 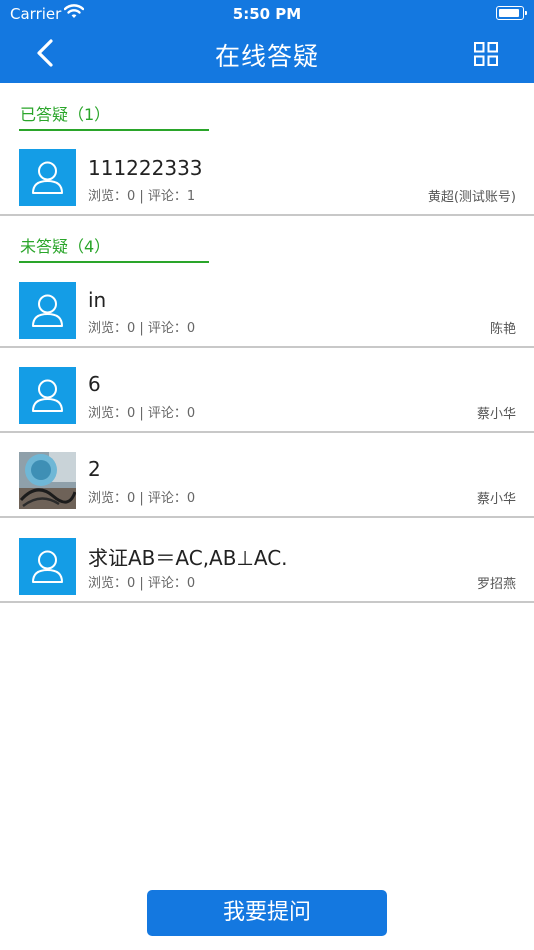 I want to click on question-title: in, so click(x=97, y=300).